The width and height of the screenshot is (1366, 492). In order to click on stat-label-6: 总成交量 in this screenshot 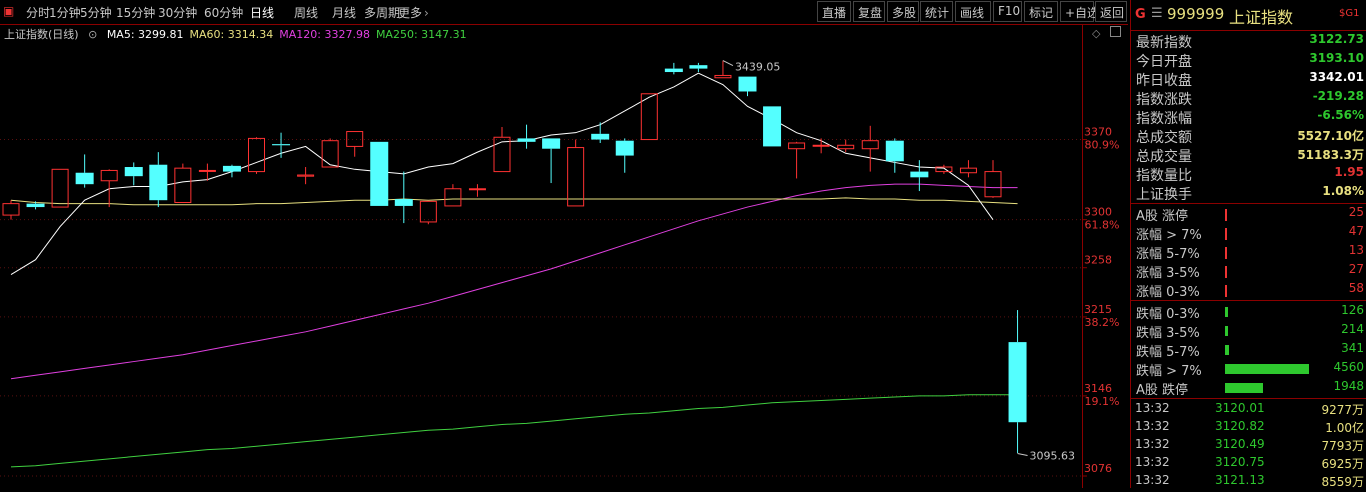, I will do `click(1164, 157)`.